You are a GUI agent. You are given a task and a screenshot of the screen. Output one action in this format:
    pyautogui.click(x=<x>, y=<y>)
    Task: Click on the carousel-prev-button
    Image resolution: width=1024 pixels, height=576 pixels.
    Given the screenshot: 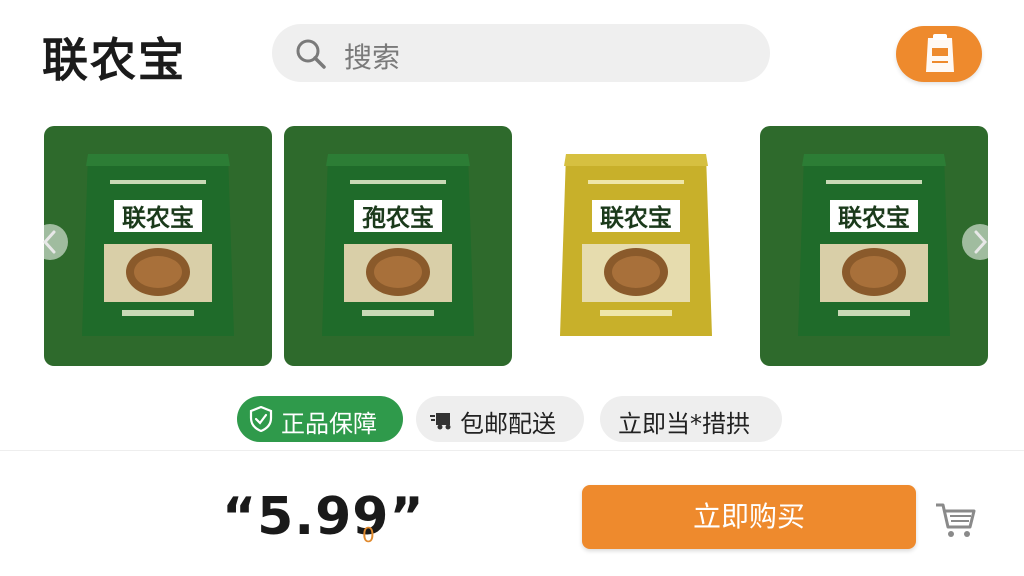 What is the action you would take?
    pyautogui.click(x=50, y=242)
    